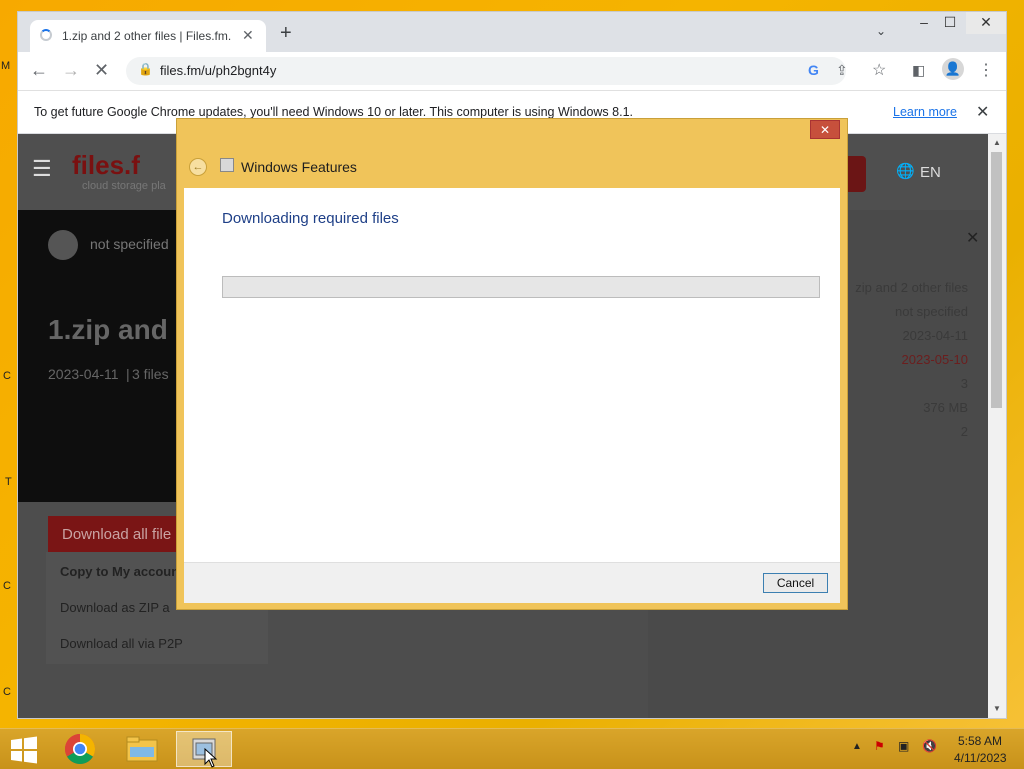  I want to click on taskbar-file-explorer, so click(142, 749).